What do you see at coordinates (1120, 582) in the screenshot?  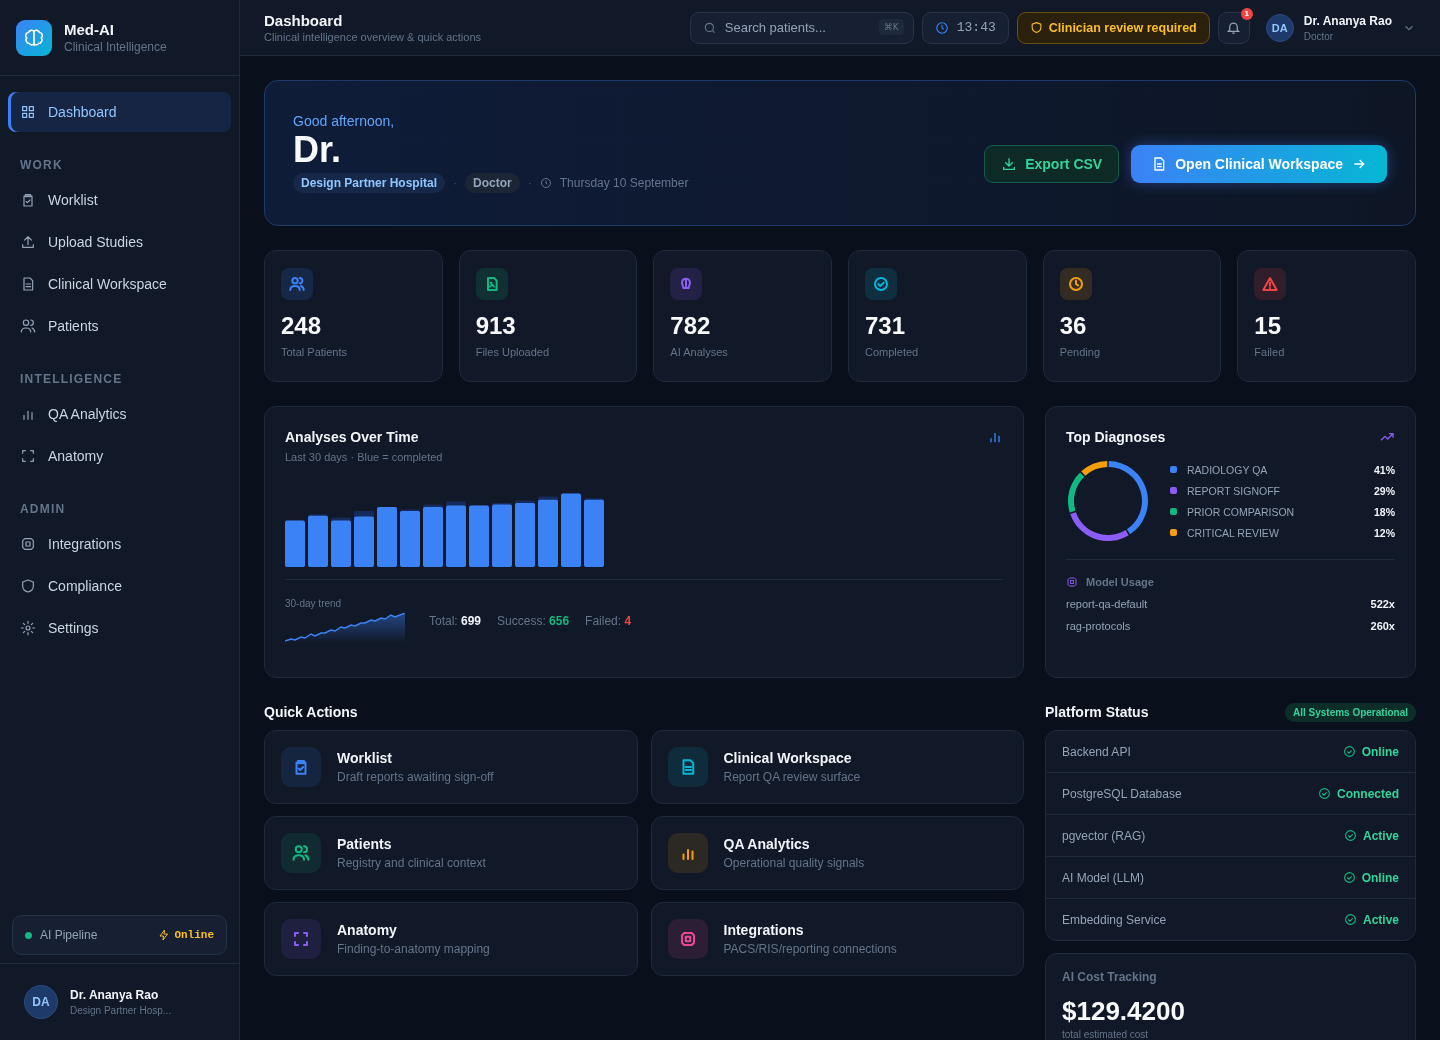 I see `model-usage-title: Model Usage` at bounding box center [1120, 582].